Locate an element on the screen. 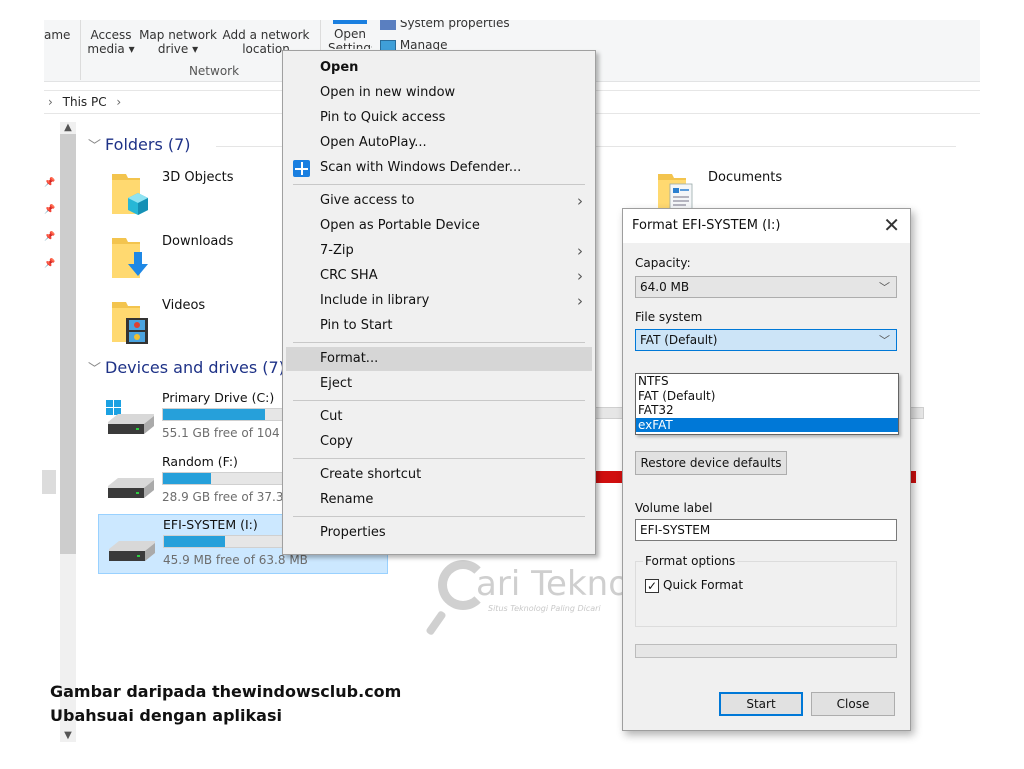 Image resolution: width=1024 pixels, height=769 pixels. scrollbar-thumb is located at coordinates (68, 344).